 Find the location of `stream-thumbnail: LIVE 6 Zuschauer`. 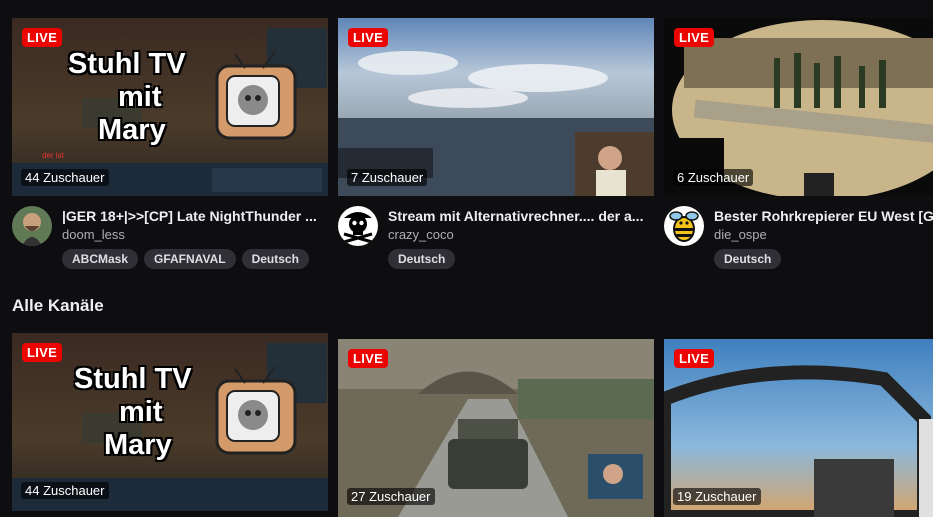

stream-thumbnail: LIVE 6 Zuschauer is located at coordinates (798, 107).